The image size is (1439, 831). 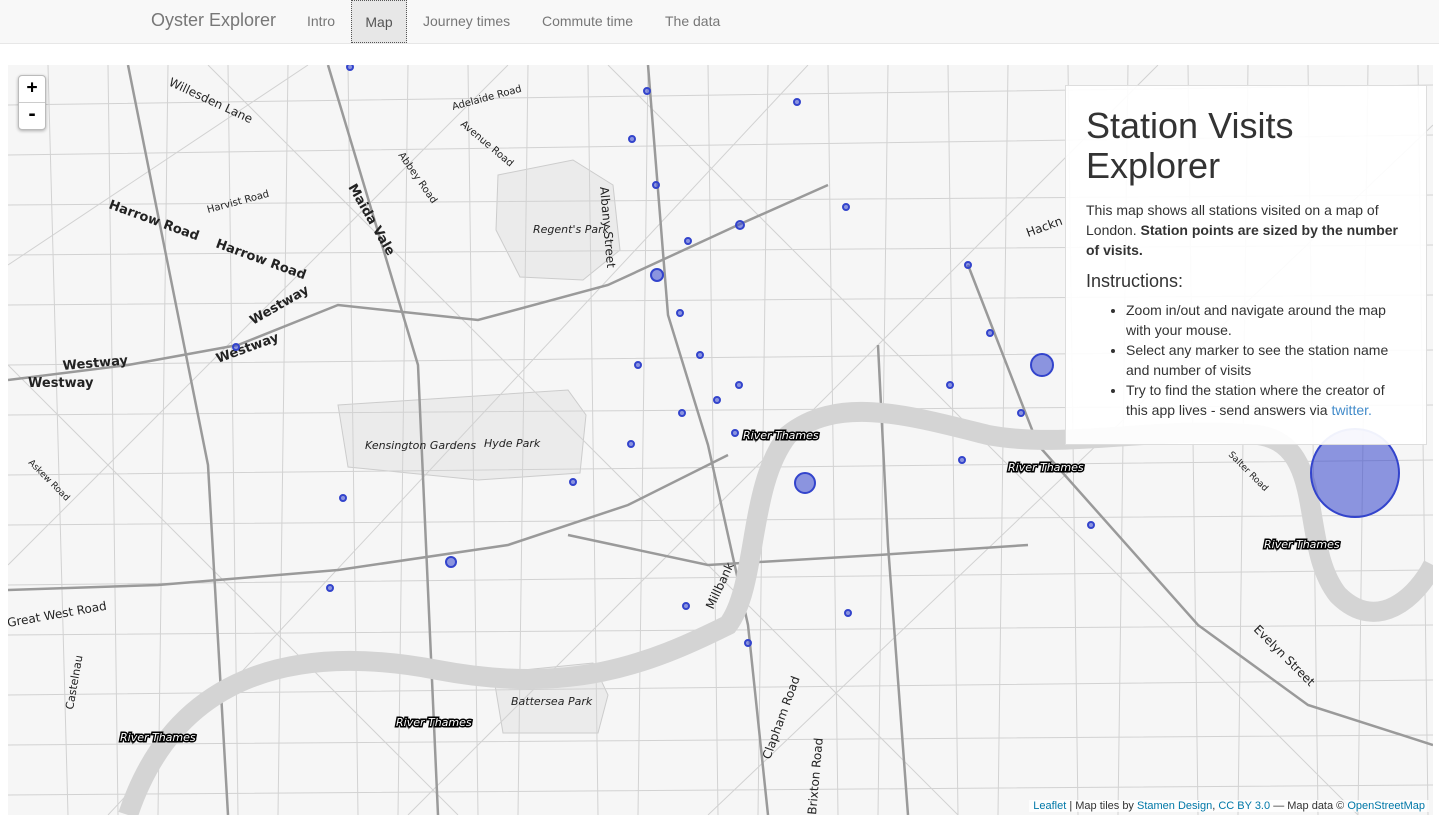 I want to click on park-label: Battersea Park, so click(x=552, y=701).